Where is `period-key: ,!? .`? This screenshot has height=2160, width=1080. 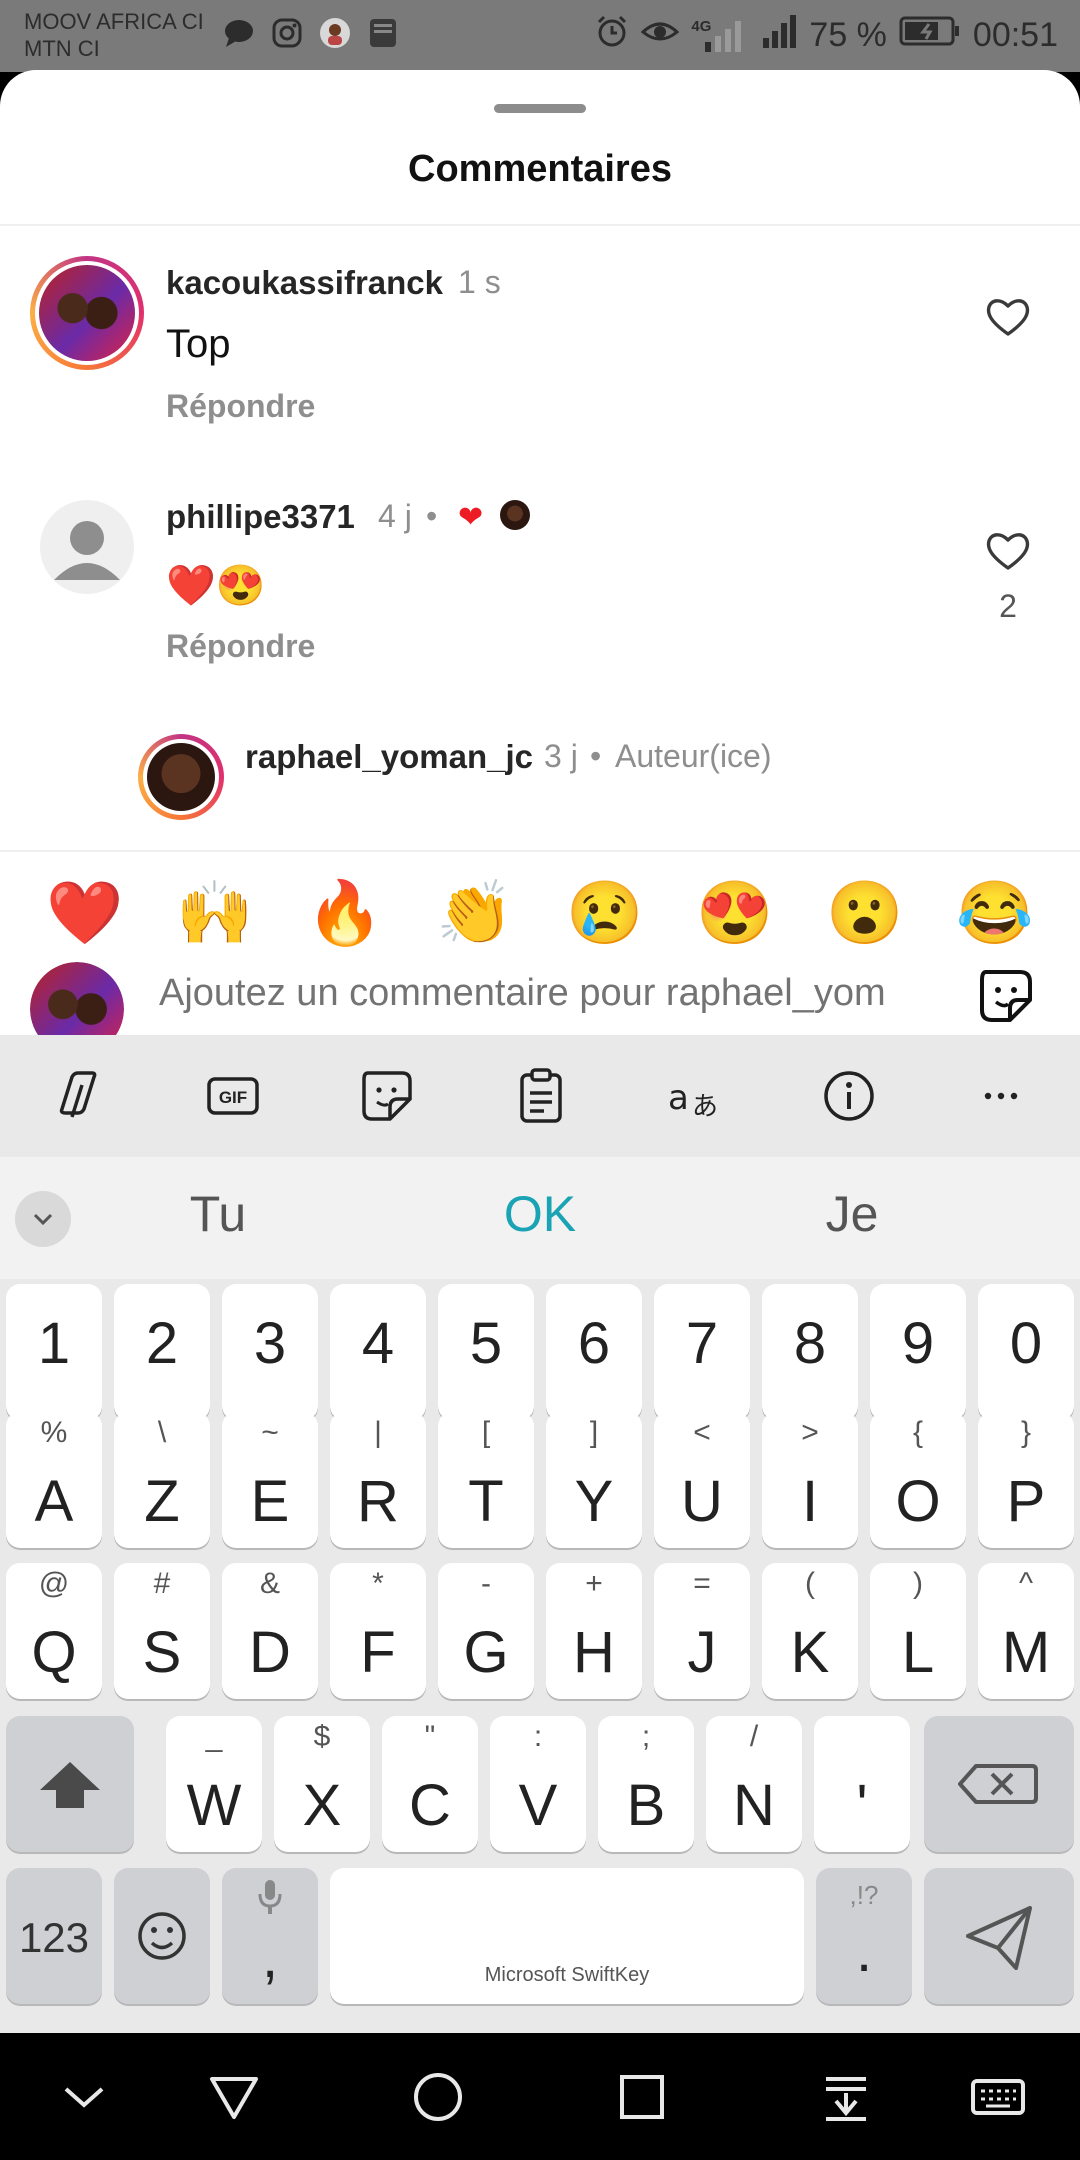 period-key: ,!? . is located at coordinates (864, 1936).